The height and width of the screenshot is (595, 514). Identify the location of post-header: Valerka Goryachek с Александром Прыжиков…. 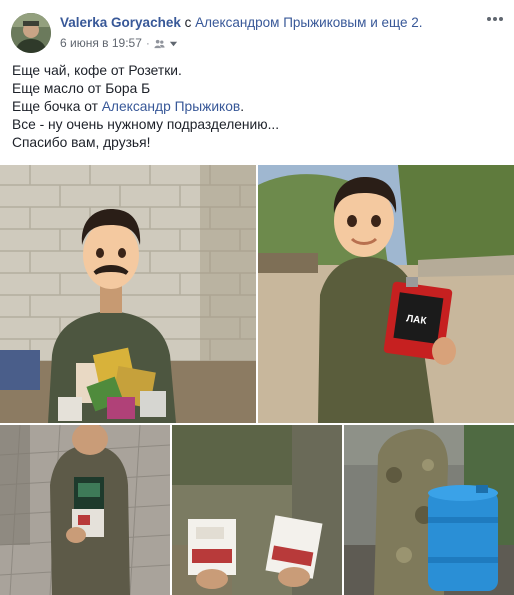
(257, 30).